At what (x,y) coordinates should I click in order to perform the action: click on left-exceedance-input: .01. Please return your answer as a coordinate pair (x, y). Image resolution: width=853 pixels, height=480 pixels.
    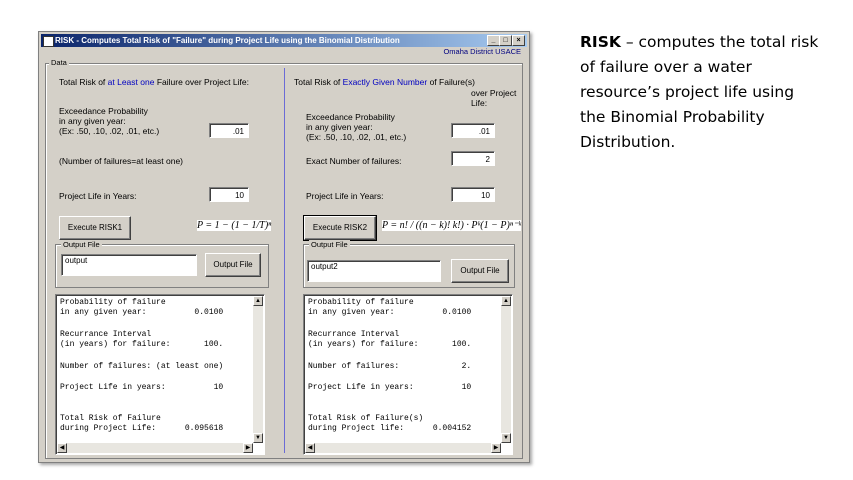
    Looking at the image, I should click on (229, 130).